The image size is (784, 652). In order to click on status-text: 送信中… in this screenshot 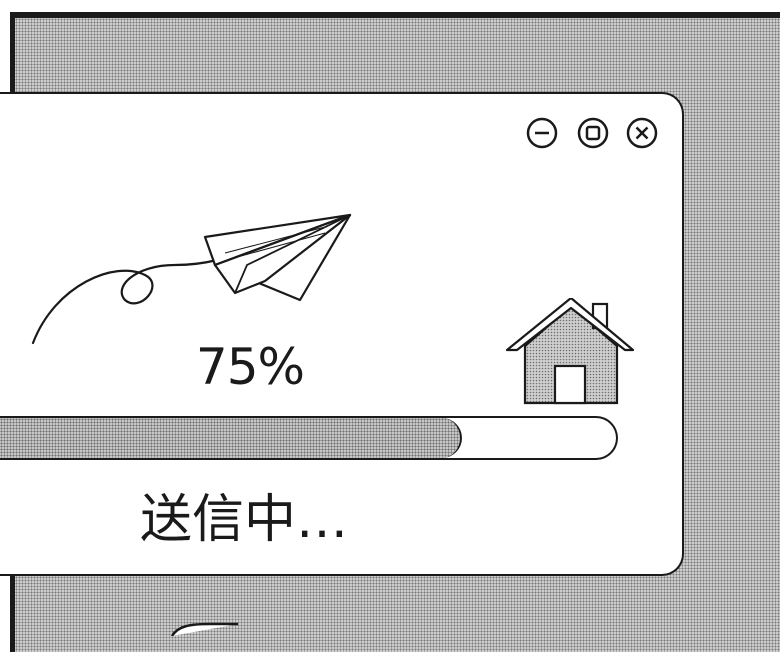, I will do `click(244, 520)`.